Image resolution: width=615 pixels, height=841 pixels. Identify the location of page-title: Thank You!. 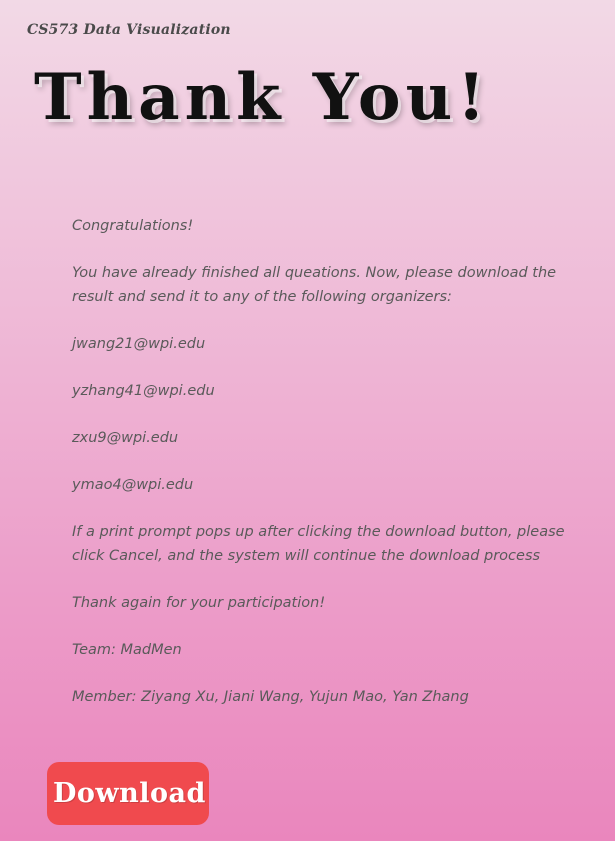
(262, 97).